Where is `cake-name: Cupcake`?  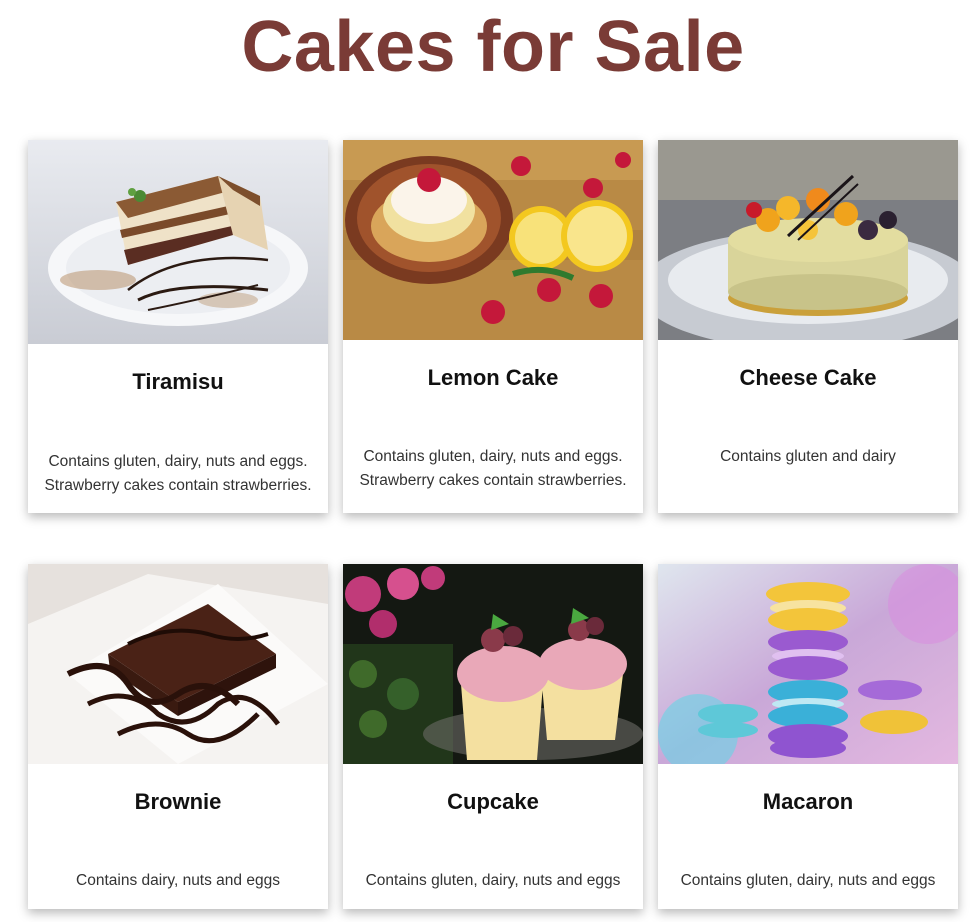 cake-name: Cupcake is located at coordinates (493, 801).